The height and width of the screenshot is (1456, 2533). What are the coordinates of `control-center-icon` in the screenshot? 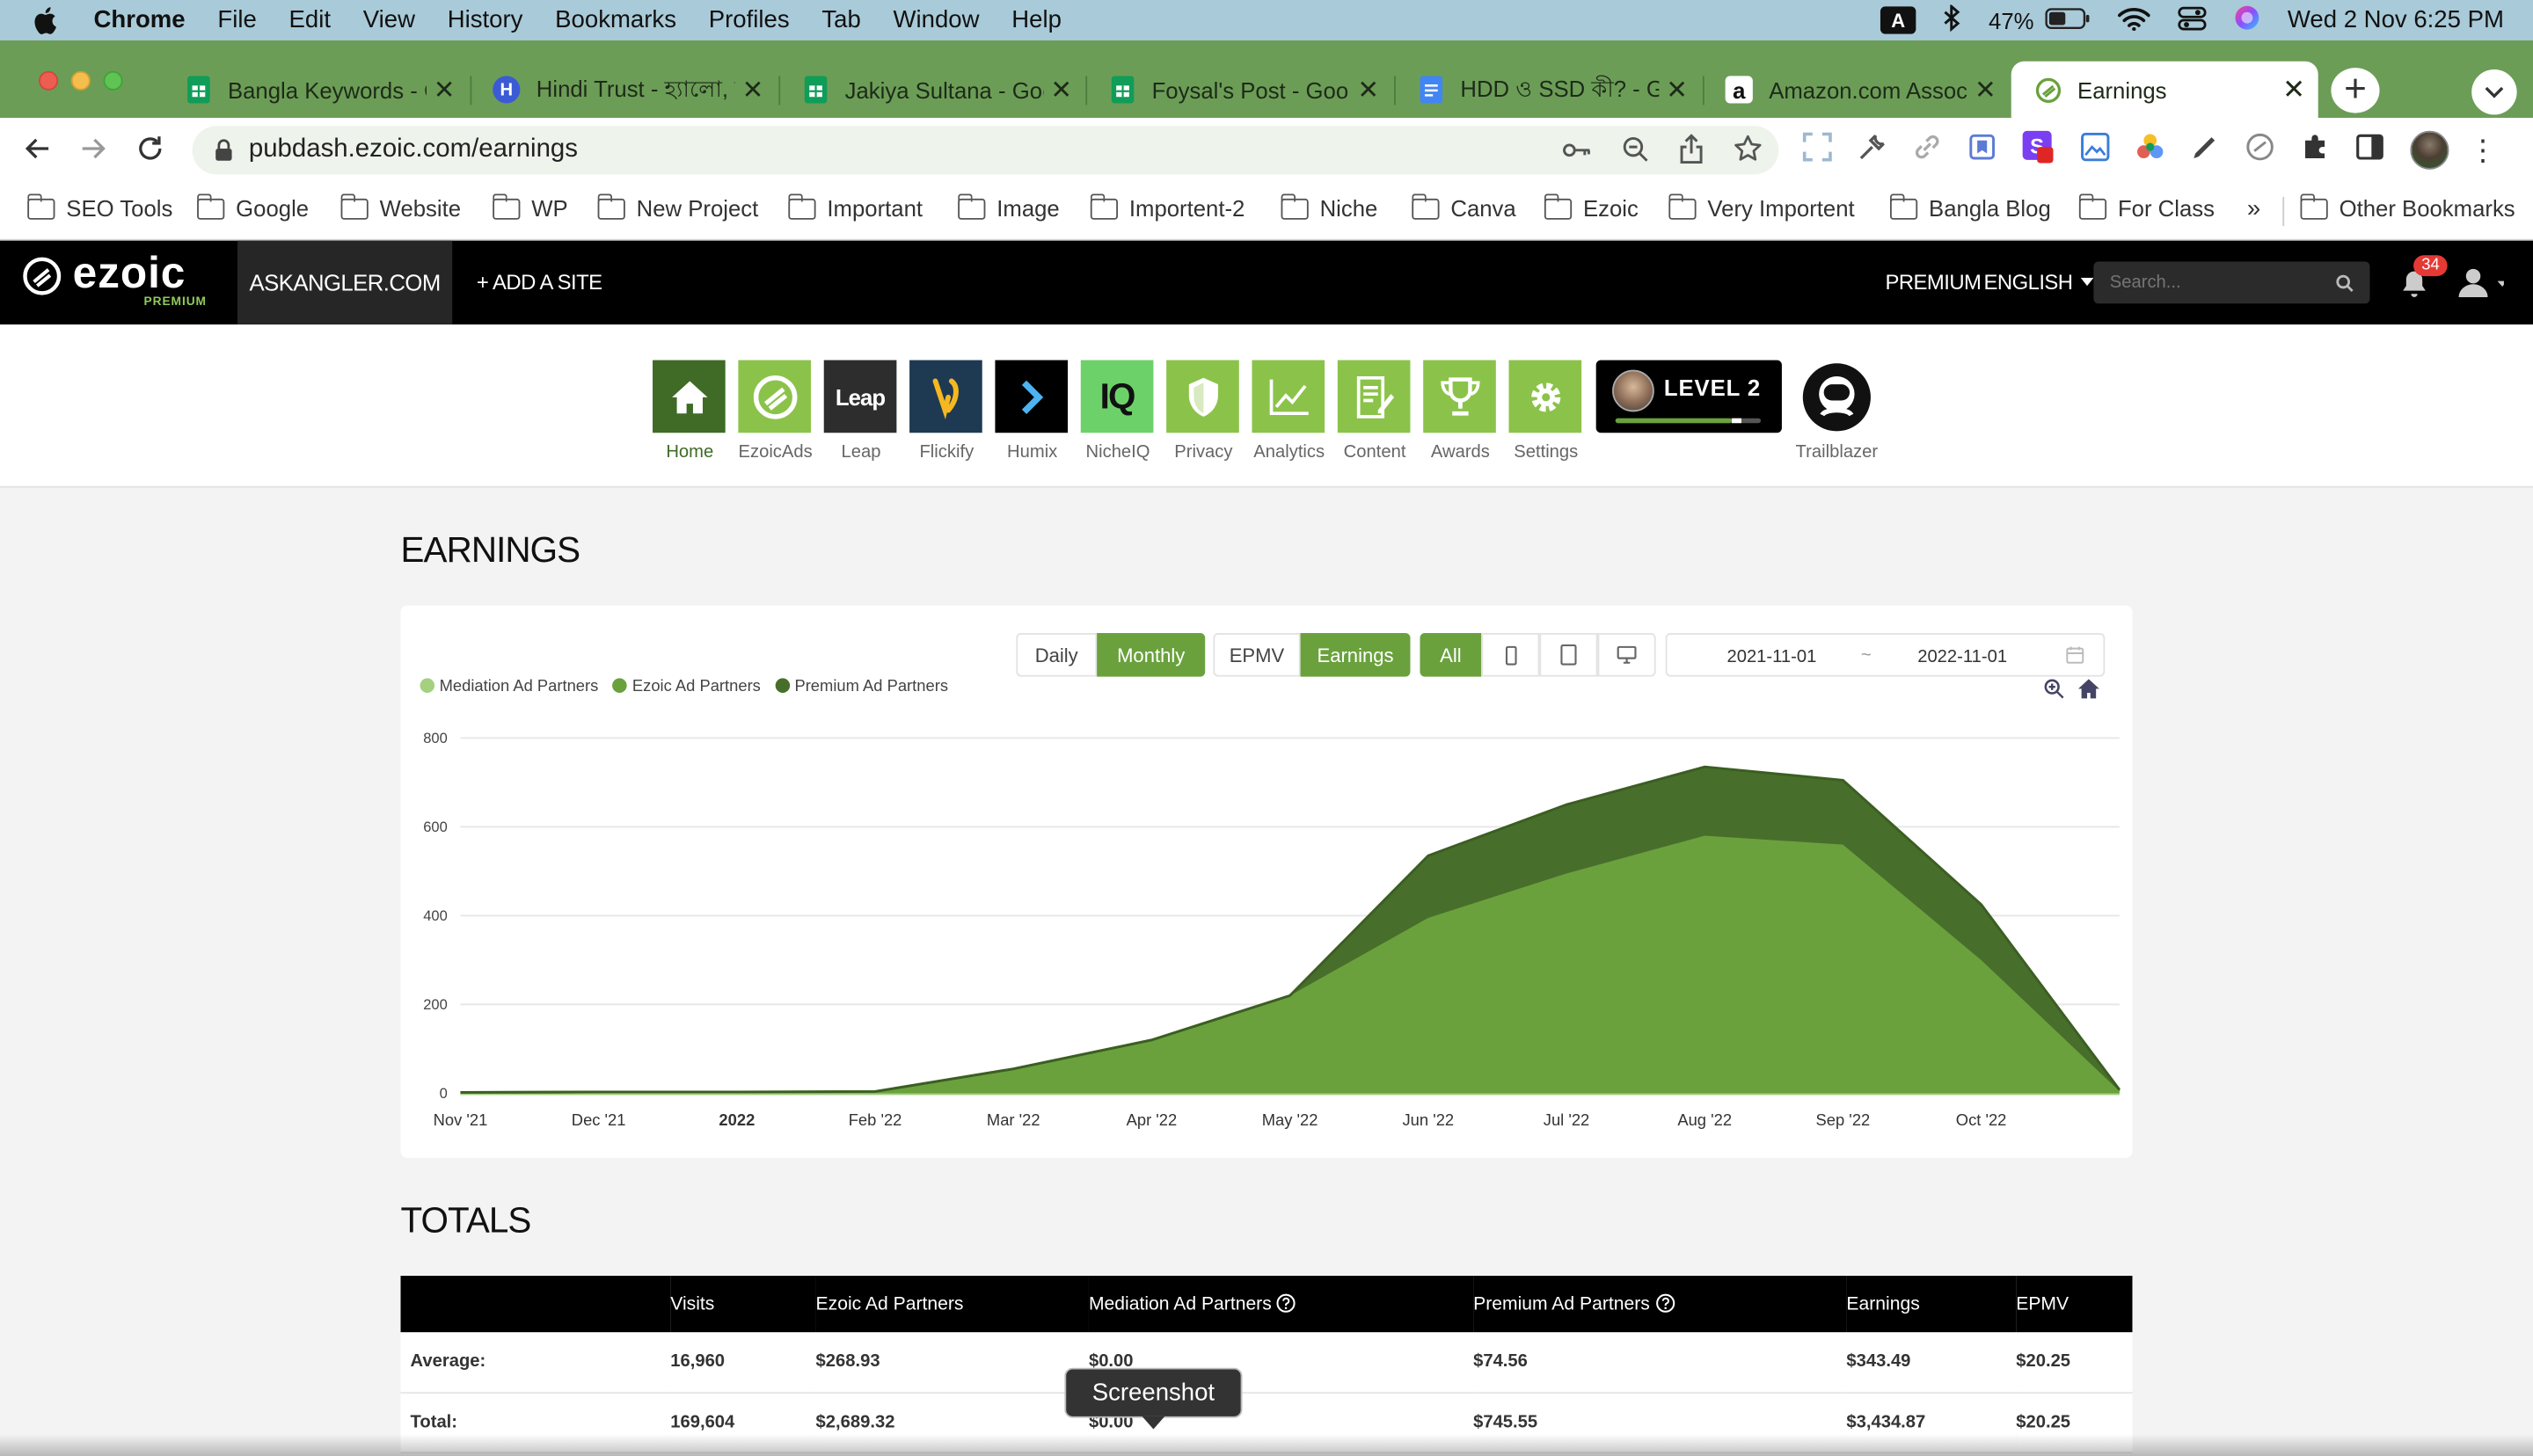 It's located at (2192, 19).